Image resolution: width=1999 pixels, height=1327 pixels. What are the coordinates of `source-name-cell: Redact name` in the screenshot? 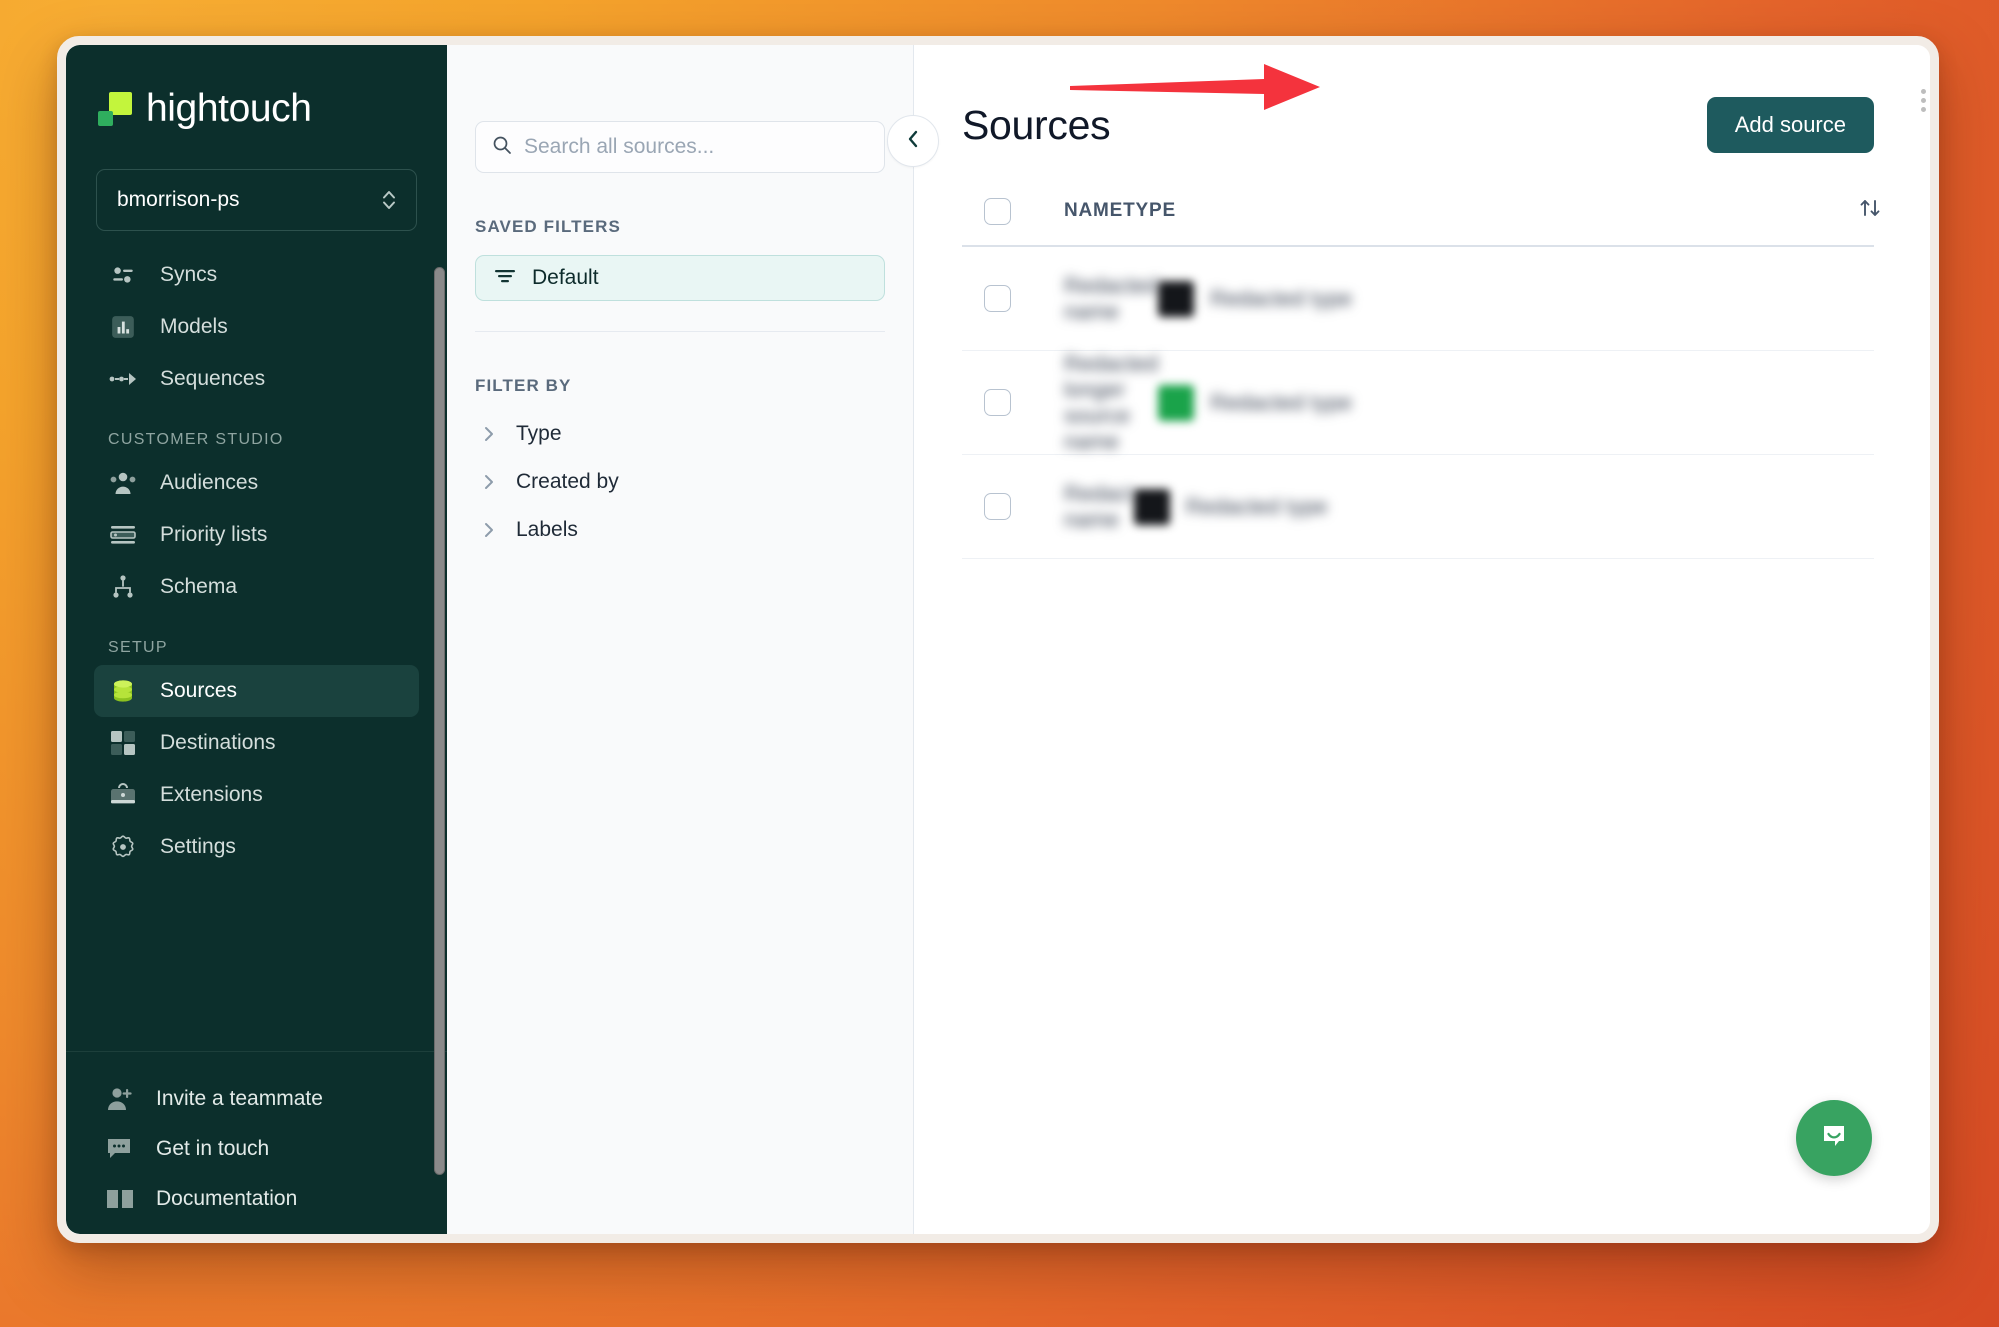 It's located at (1099, 507).